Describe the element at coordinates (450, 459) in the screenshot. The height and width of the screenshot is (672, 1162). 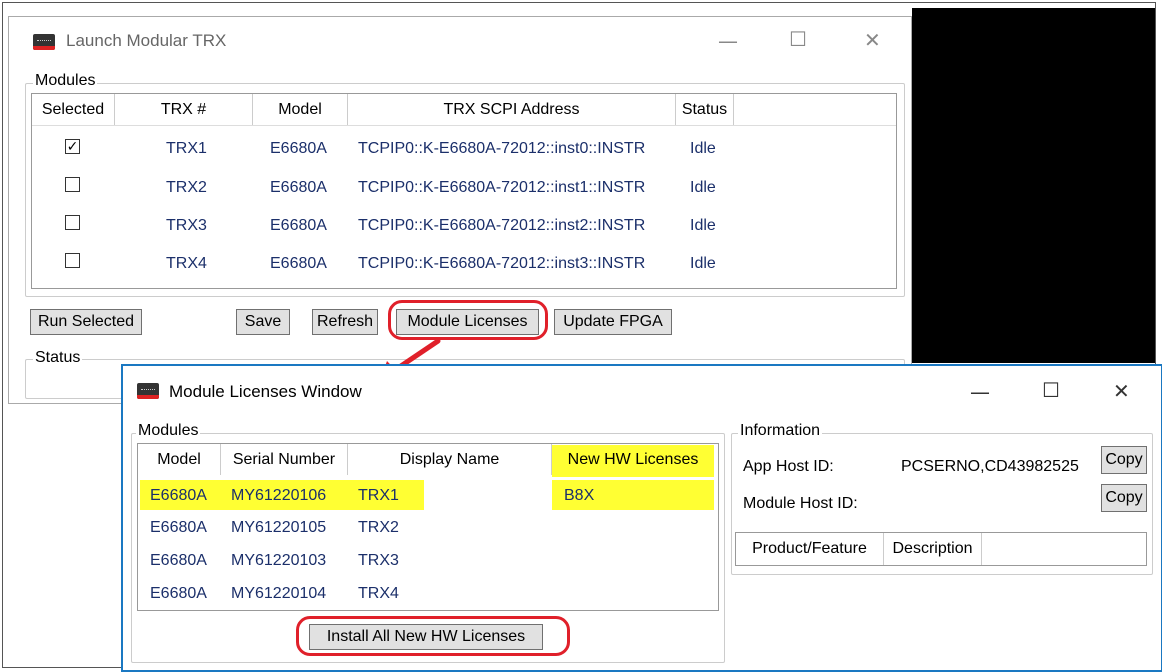
I see `col-display-name: Display Name` at that location.